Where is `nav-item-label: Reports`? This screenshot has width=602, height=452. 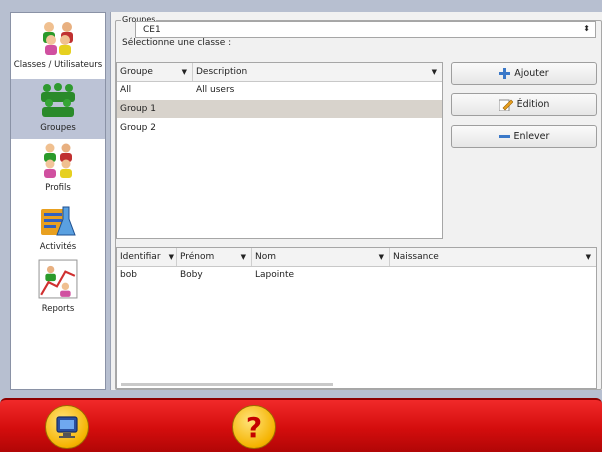
nav-item-label: Reports is located at coordinates (58, 309).